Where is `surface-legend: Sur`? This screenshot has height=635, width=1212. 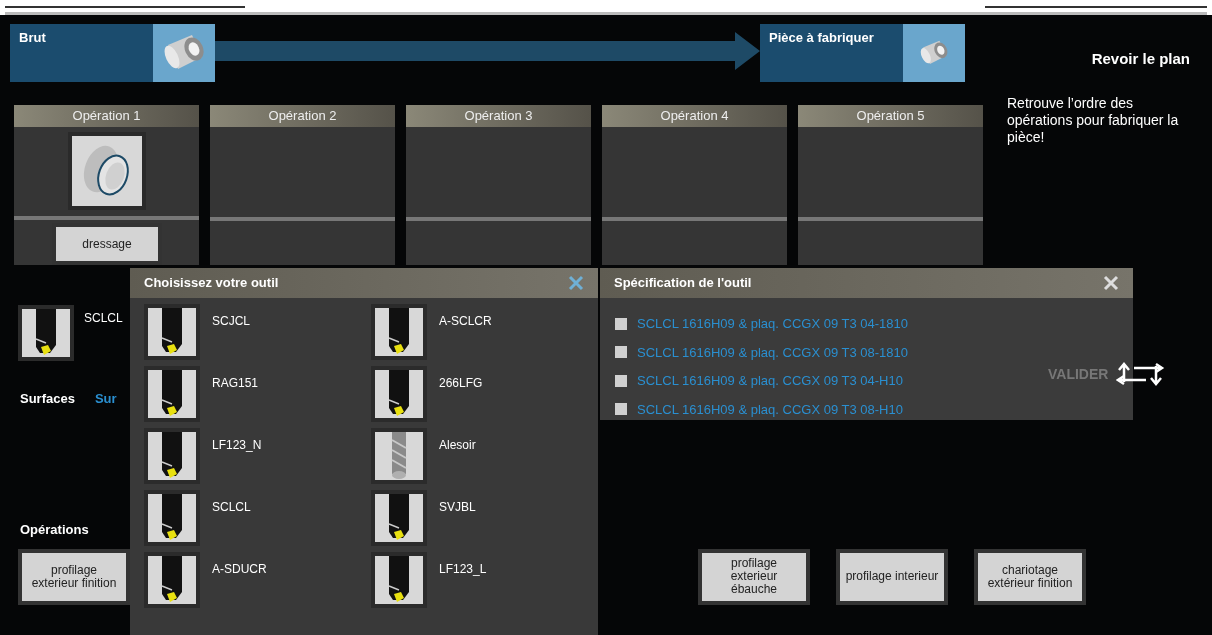 surface-legend: Sur is located at coordinates (105, 399).